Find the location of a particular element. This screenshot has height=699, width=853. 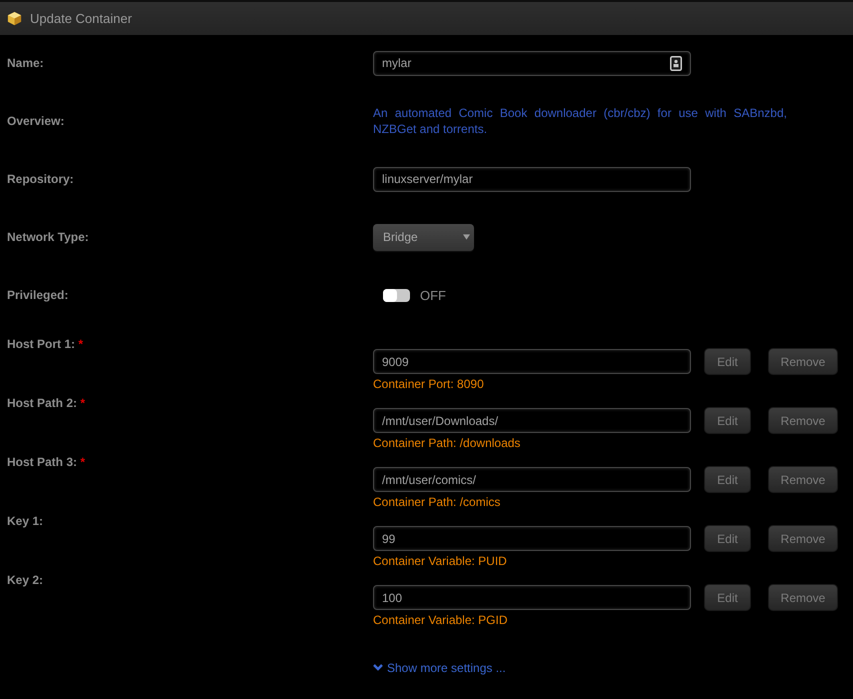

mapping-hint: Container Port: 8090 is located at coordinates (429, 384).